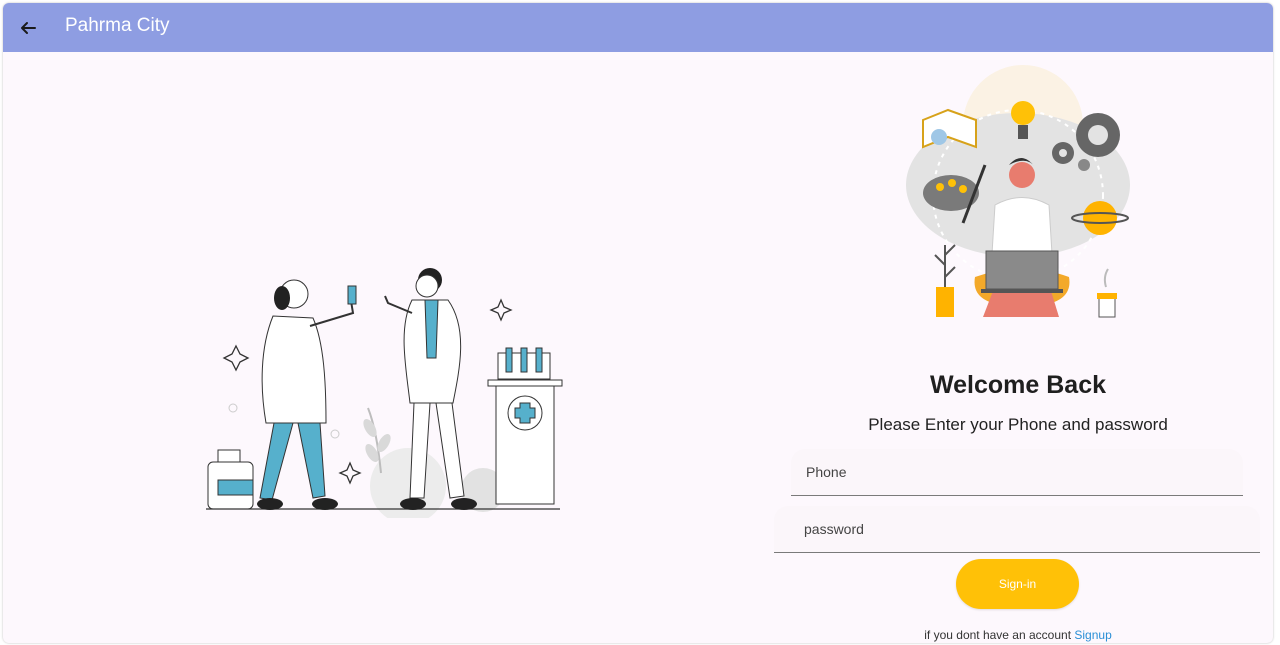 Image resolution: width=1280 pixels, height=645 pixels. I want to click on back-button, so click(28, 28).